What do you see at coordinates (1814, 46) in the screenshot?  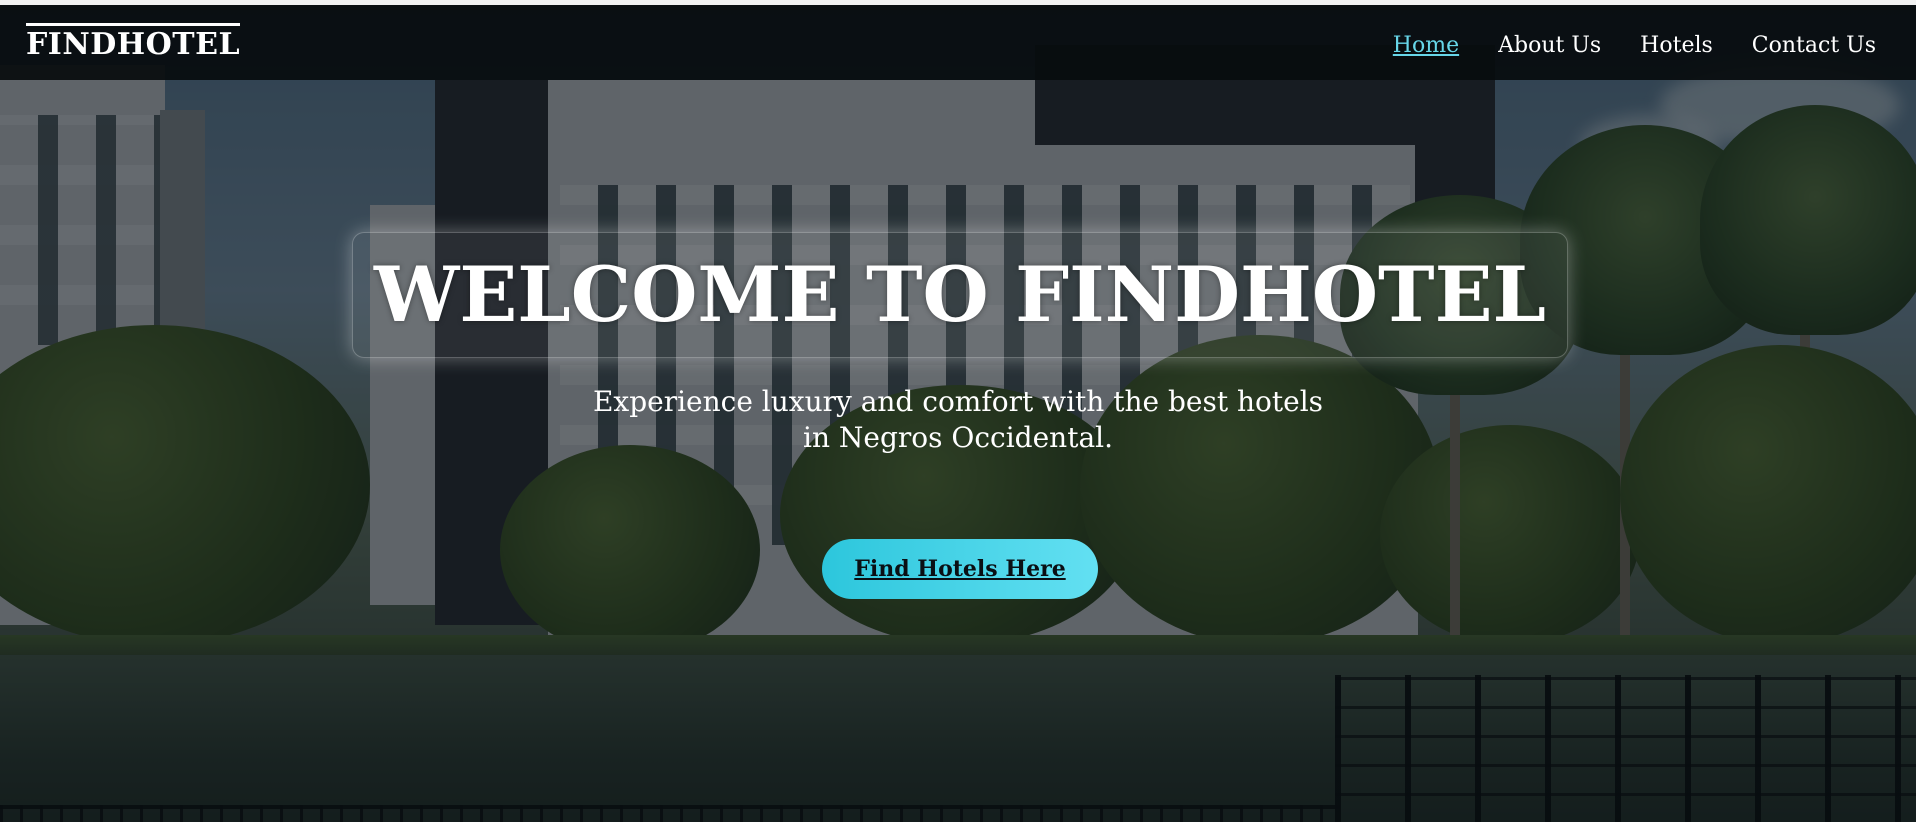 I see `nav-link-contact-us: Contact Us` at bounding box center [1814, 46].